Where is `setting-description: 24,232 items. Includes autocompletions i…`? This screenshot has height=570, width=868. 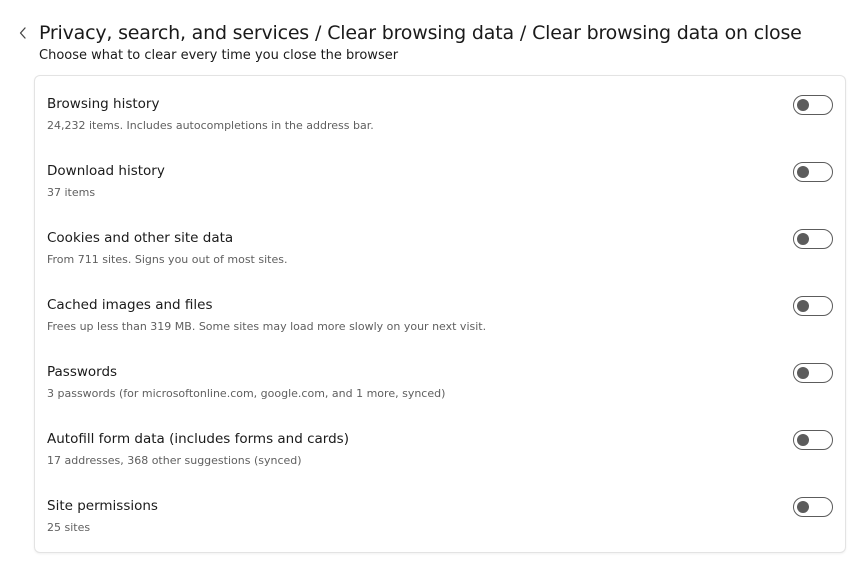 setting-description: 24,232 items. Includes autocompletions i… is located at coordinates (210, 125).